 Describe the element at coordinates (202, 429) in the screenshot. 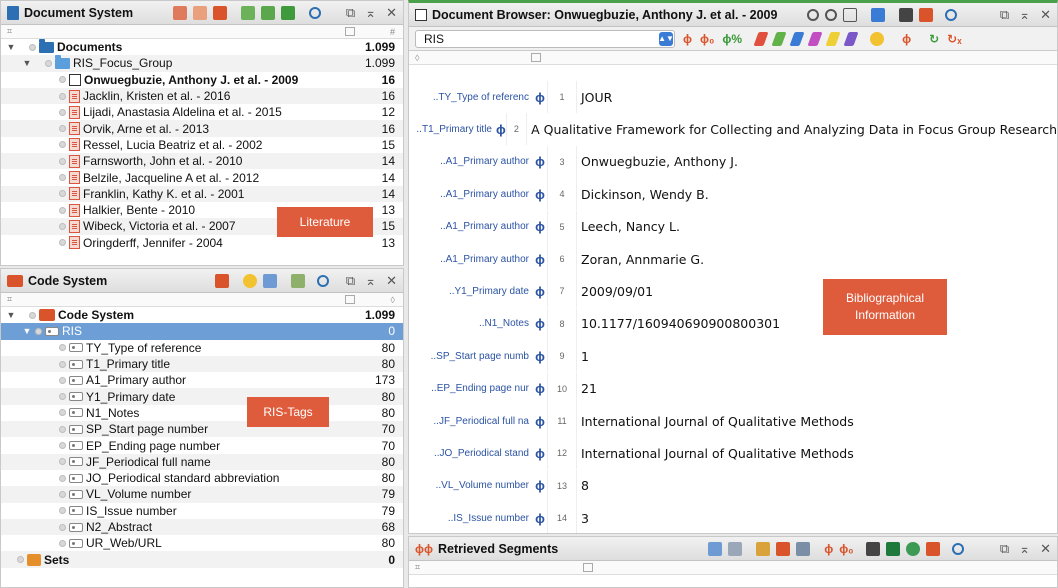

I see `code-item: SP_Start page number 70` at that location.